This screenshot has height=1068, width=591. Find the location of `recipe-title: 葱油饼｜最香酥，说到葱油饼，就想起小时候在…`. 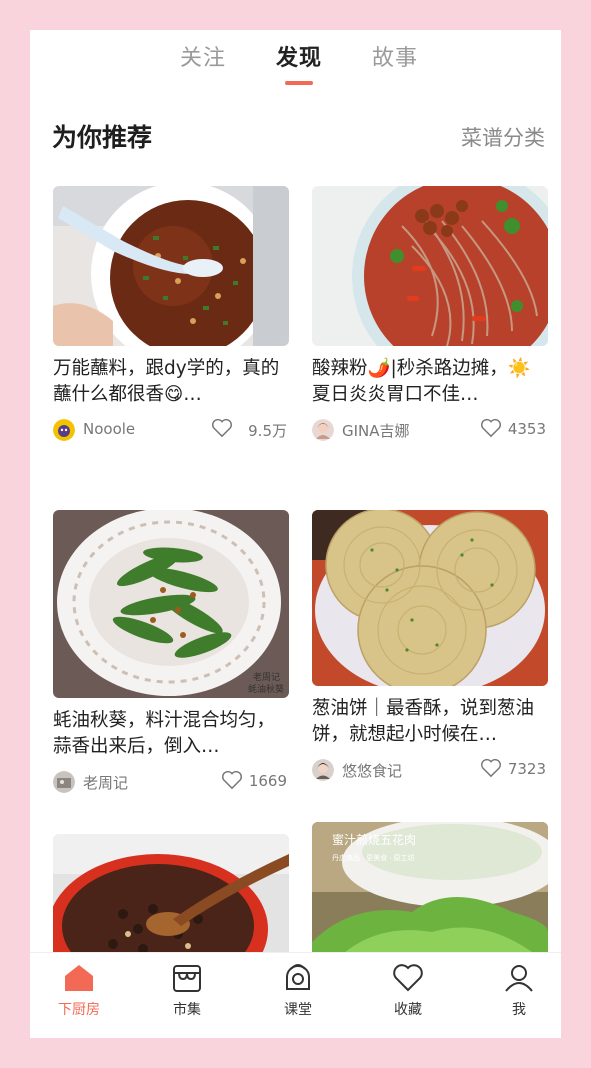

recipe-title: 葱油饼｜最香酥，说到葱油饼，就想起小时候在… is located at coordinates (423, 721).